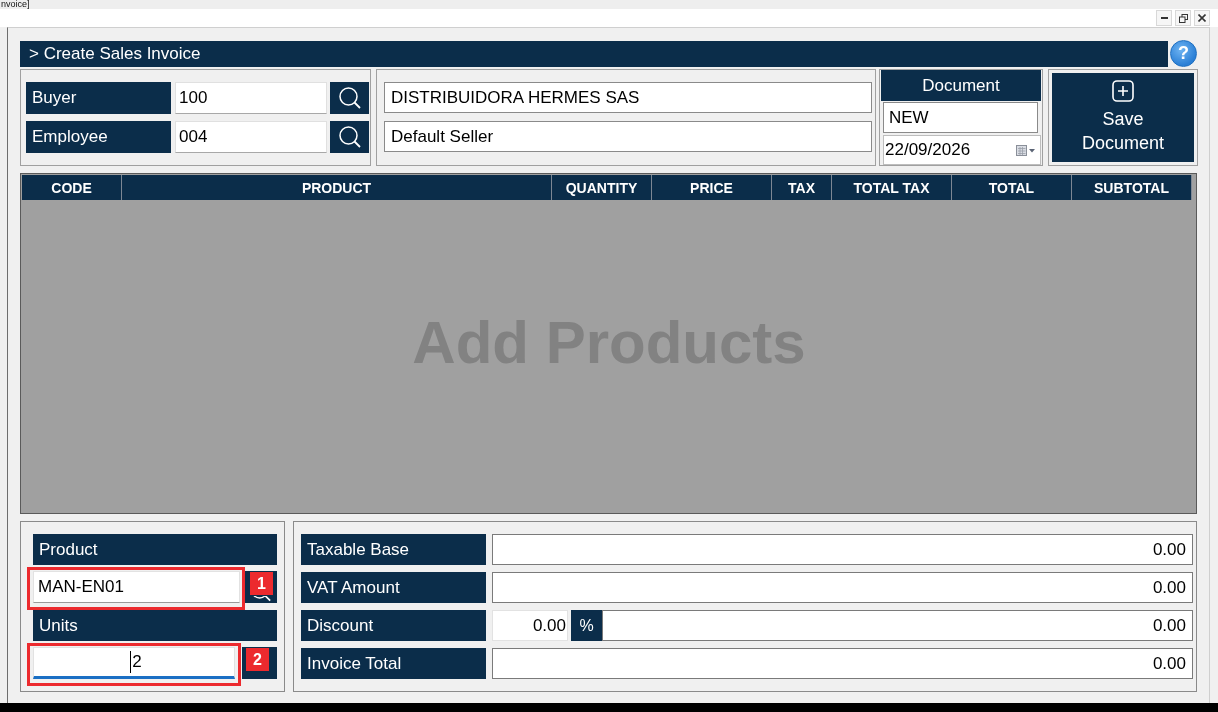 The width and height of the screenshot is (1218, 712). Describe the element at coordinates (628, 136) in the screenshot. I see `name-field: Default Seller` at that location.